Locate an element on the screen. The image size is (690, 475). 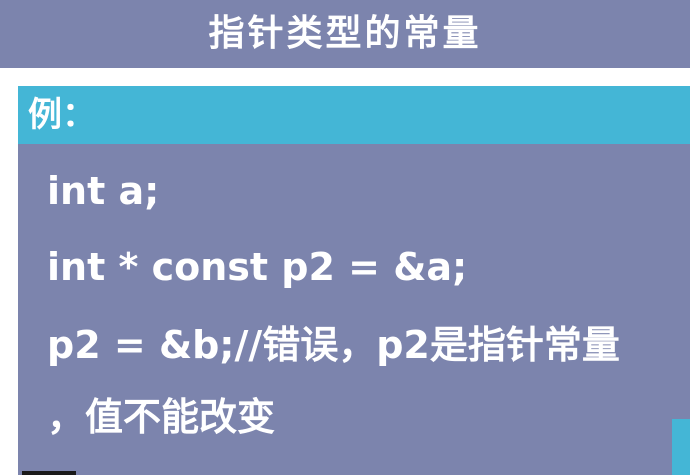
code-line-2: int * const p2 = &a; is located at coordinates (257, 267).